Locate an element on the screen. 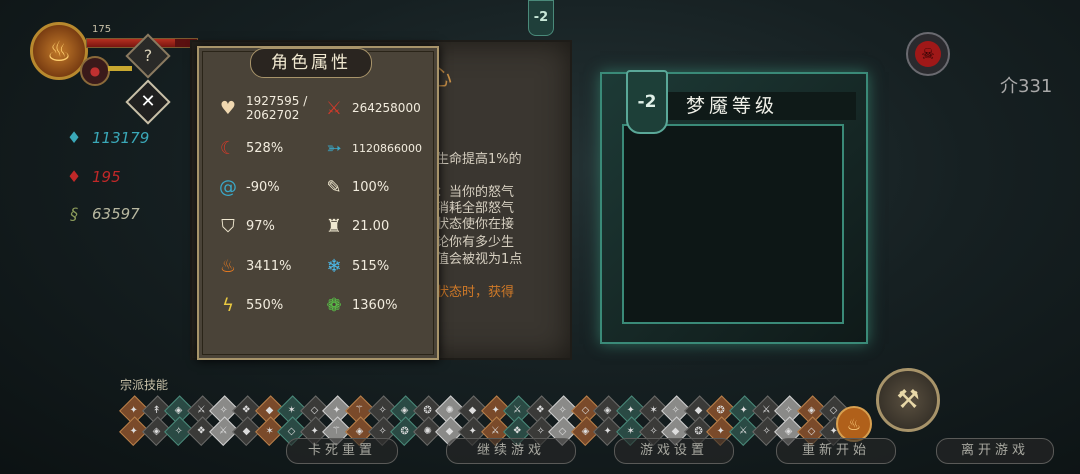 The width and height of the screenshot is (1080, 474). lightning-icon: ϟ is located at coordinates (228, 305).